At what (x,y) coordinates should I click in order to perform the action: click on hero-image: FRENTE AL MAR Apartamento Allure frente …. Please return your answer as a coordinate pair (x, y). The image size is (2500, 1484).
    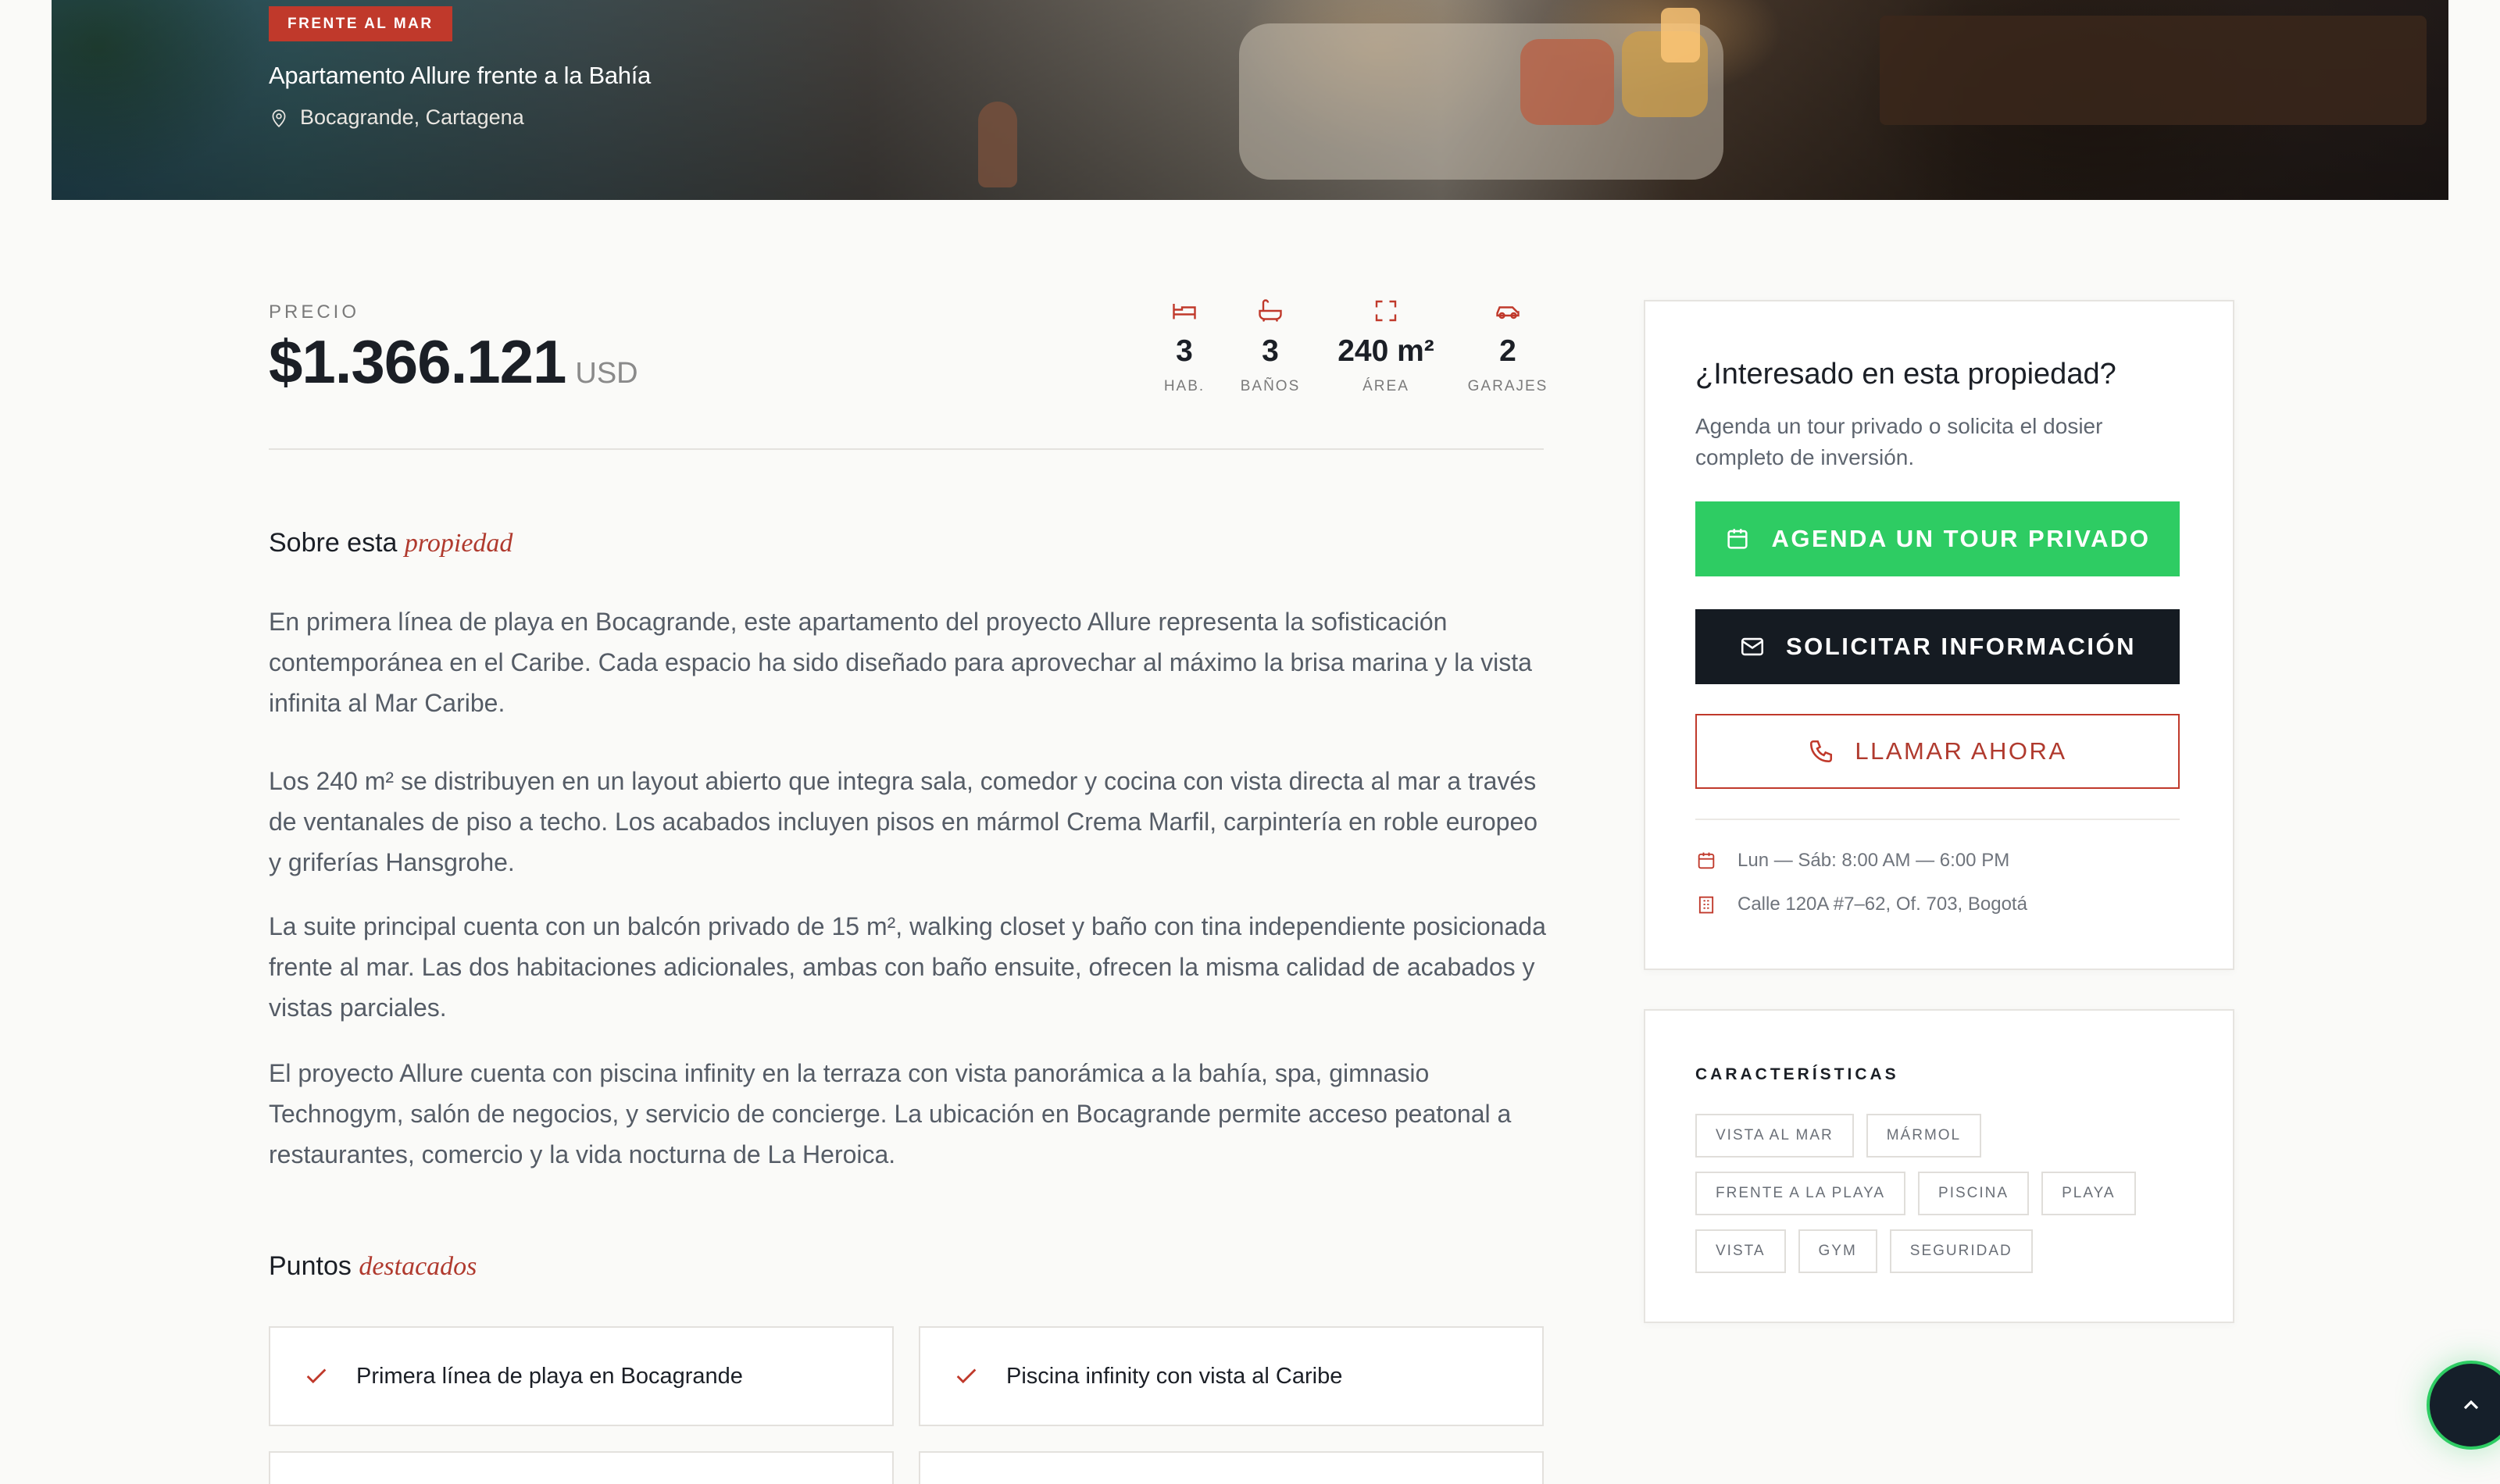
    Looking at the image, I should click on (1250, 100).